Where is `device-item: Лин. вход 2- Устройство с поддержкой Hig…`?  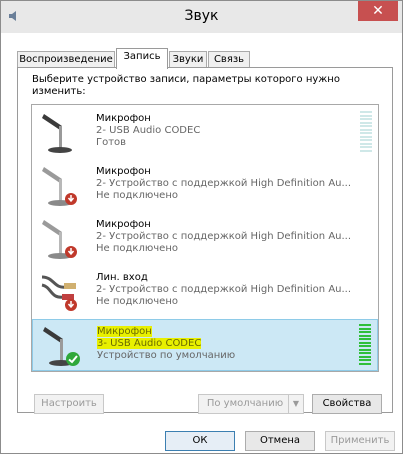 device-item: Лин. вход 2- Устройство с поддержкой Hig… is located at coordinates (205, 292).